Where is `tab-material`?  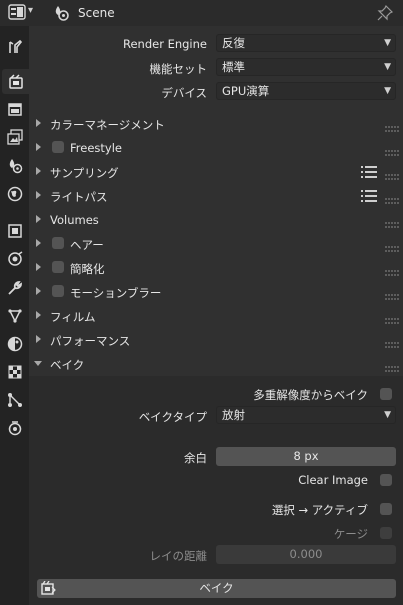
tab-material is located at coordinates (14, 343).